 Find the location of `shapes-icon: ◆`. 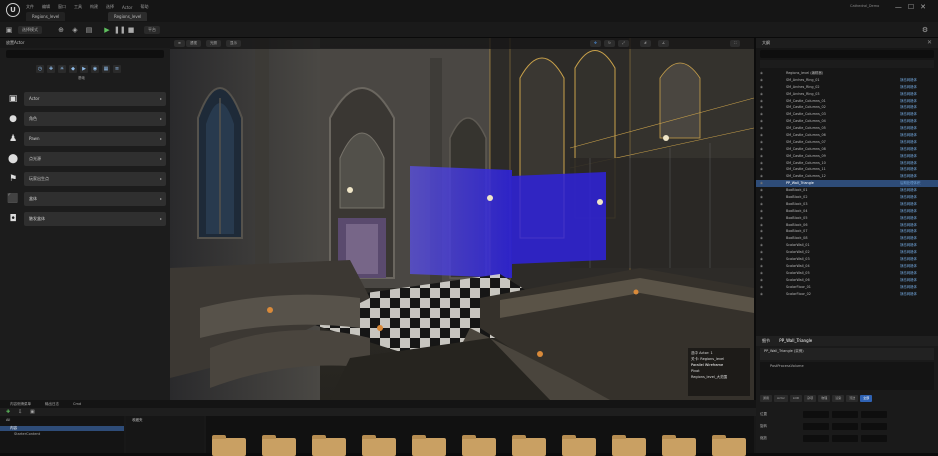

shapes-icon: ◆ is located at coordinates (73, 69).